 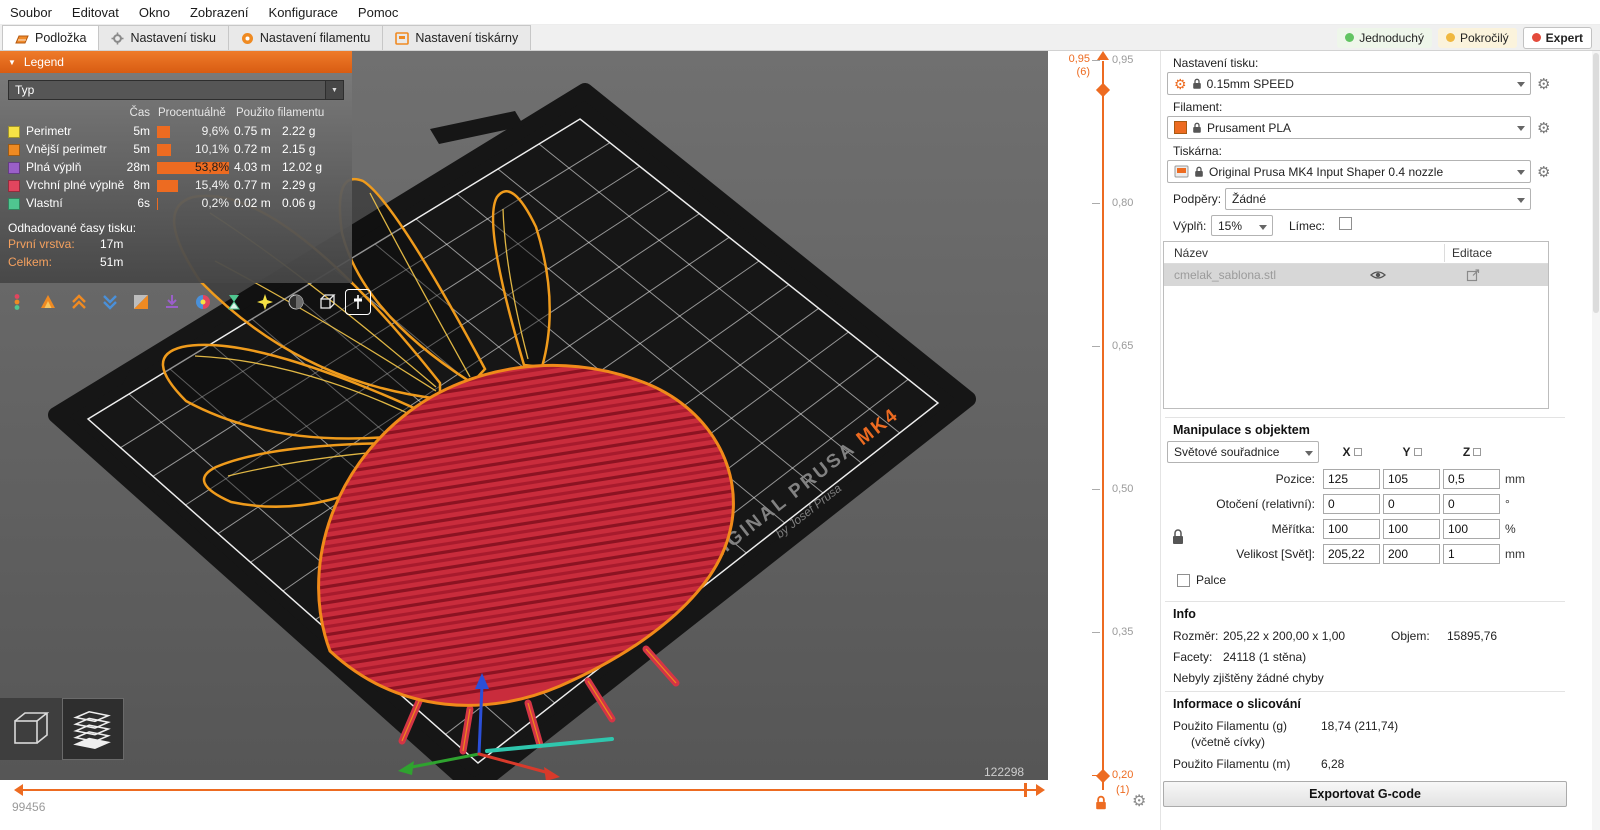 I want to click on export-gcode-button: Exportovat G-code, so click(x=1365, y=794).